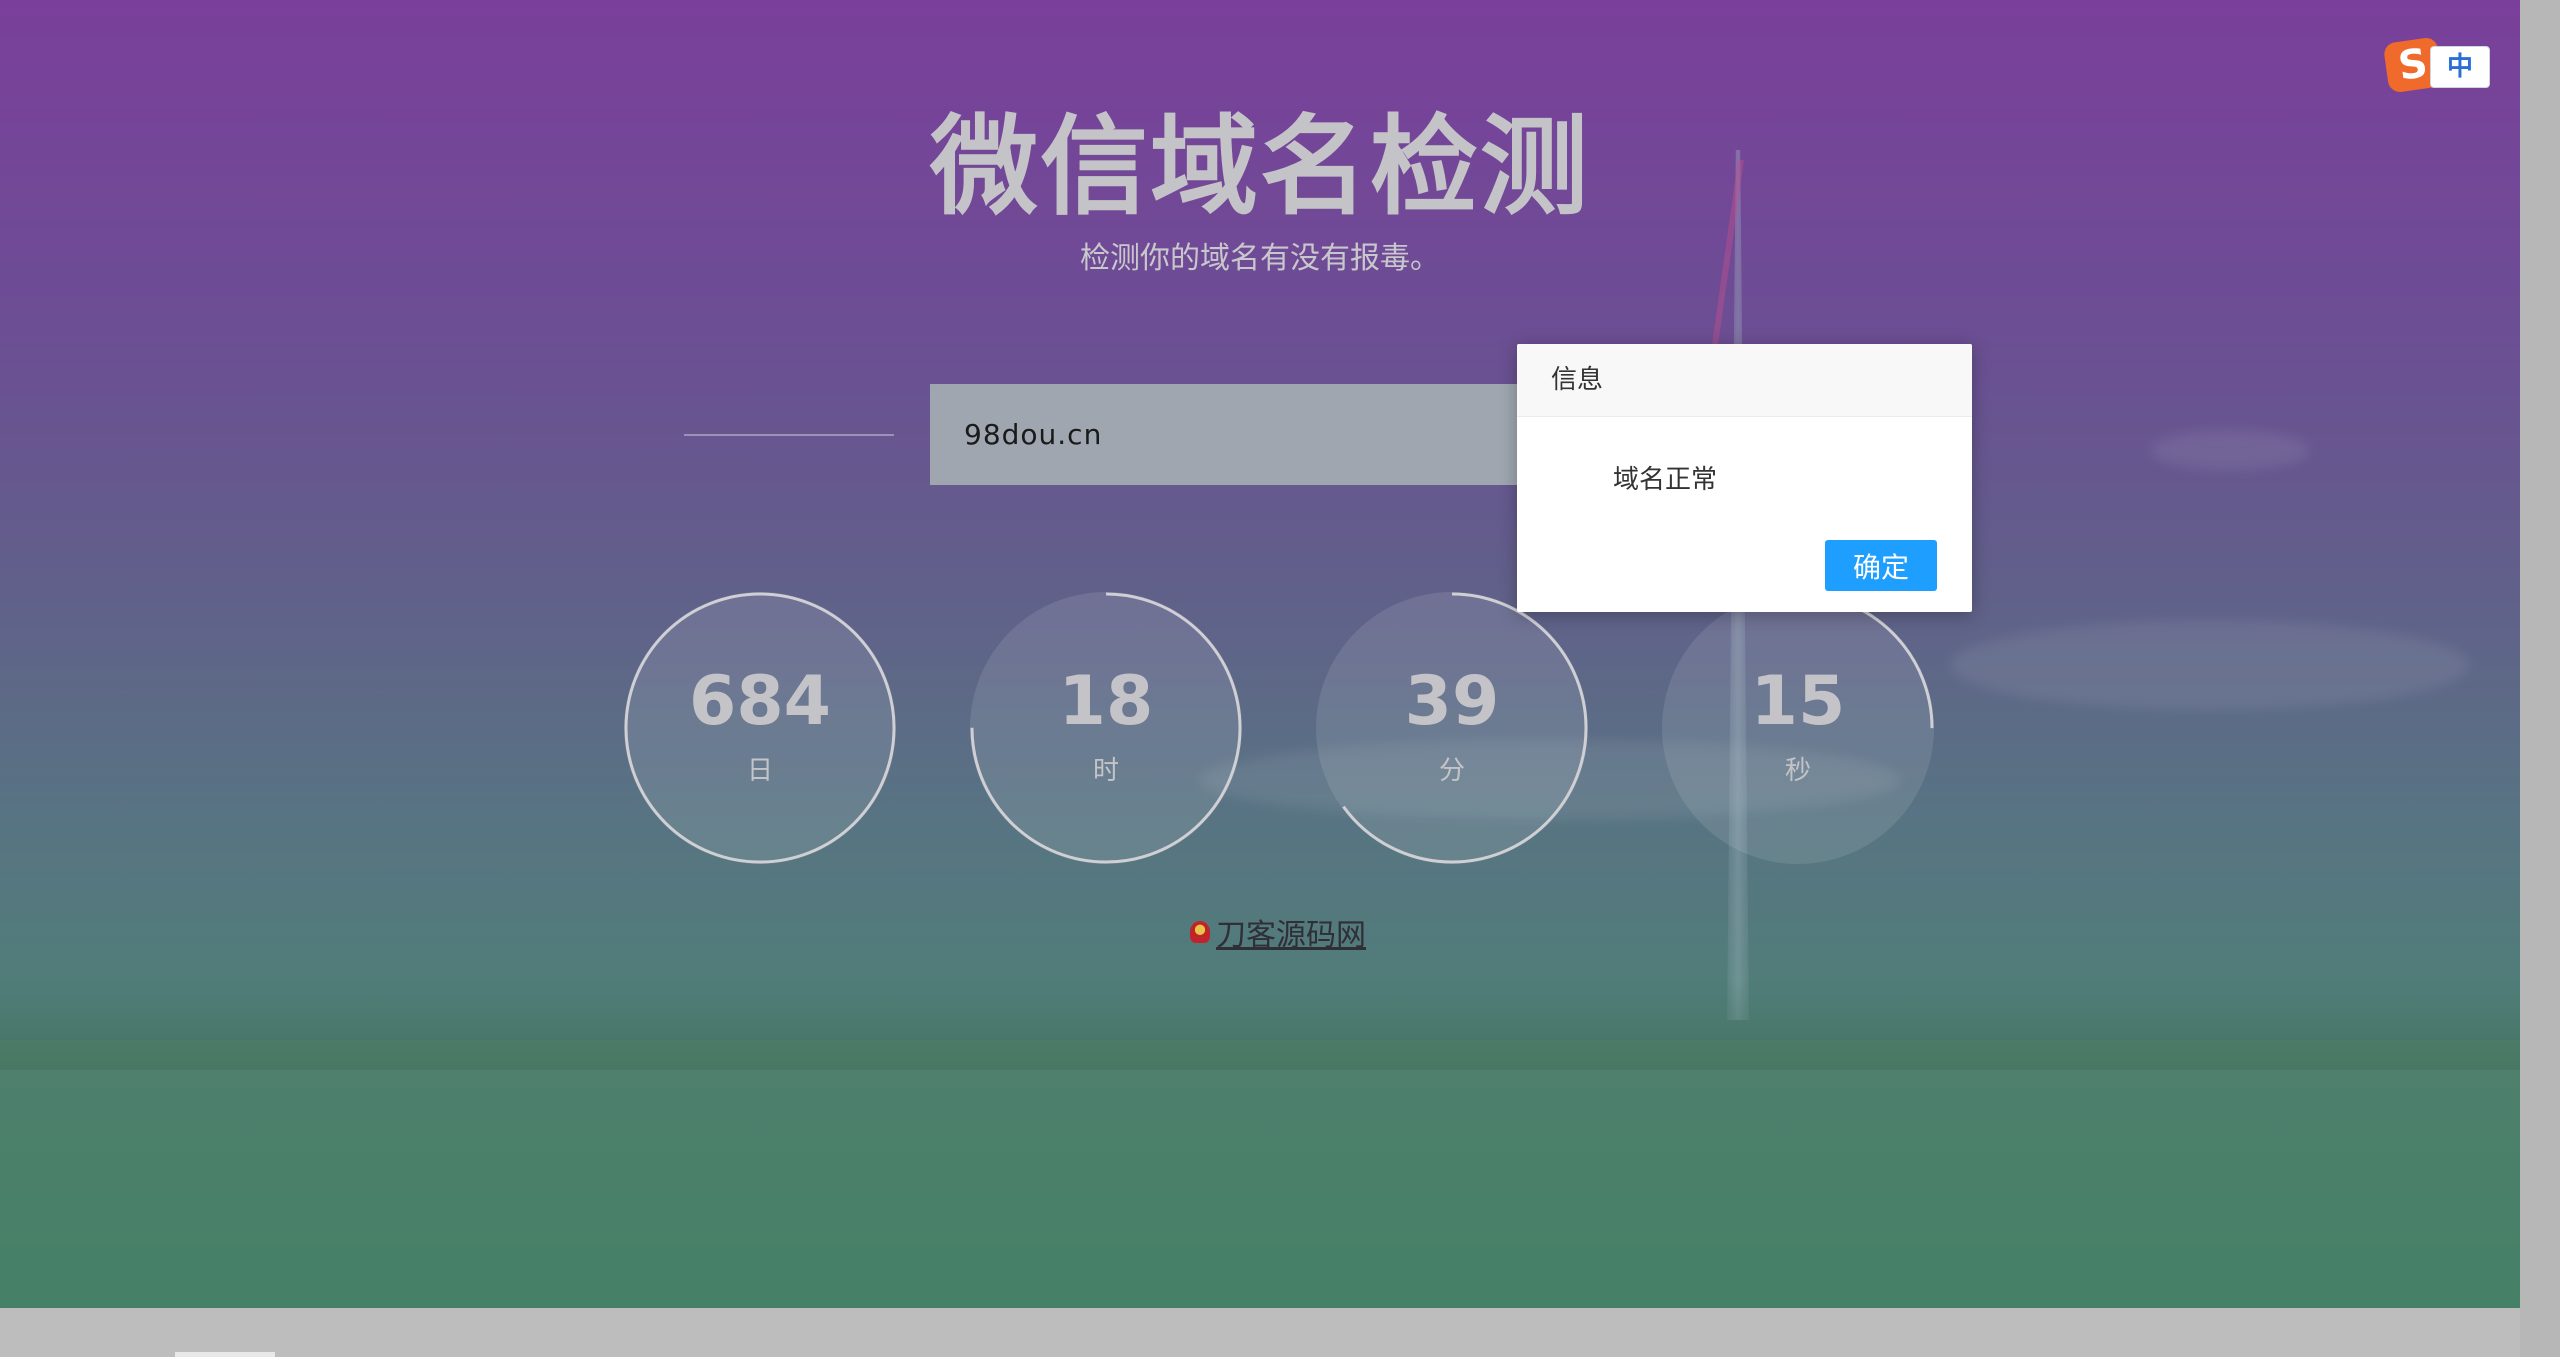 The image size is (2560, 1357). I want to click on countdown-hours: 18 时, so click(1106, 728).